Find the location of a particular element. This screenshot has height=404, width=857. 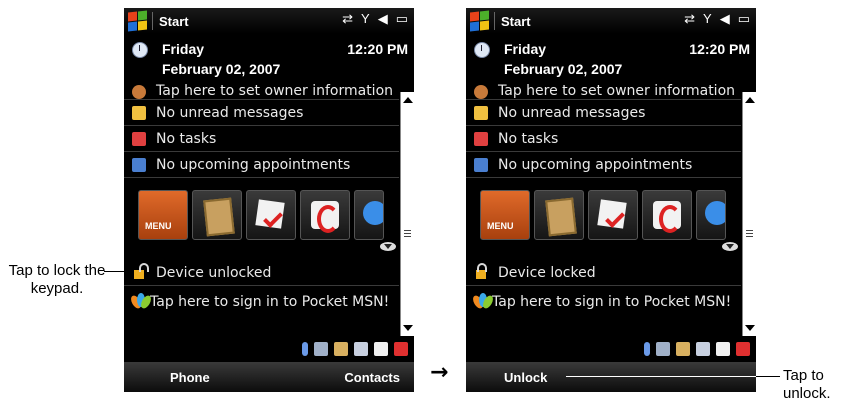

callout-unlock-text: Tap to unlock. is located at coordinates (807, 384).